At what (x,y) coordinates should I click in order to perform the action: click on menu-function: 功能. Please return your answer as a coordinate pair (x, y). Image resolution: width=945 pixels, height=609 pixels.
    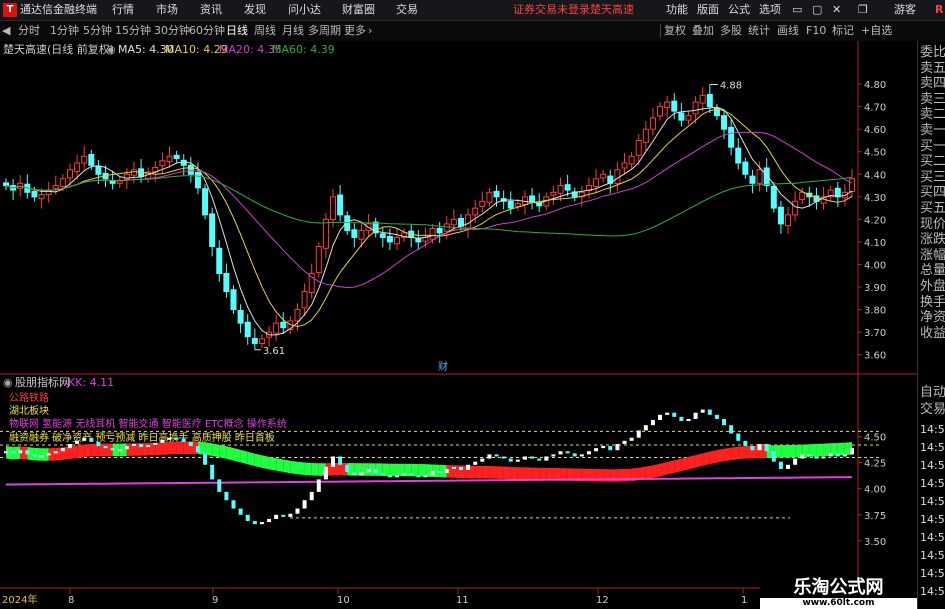
    Looking at the image, I should click on (677, 10).